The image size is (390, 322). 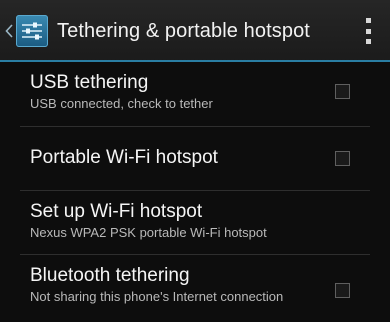 I want to click on page-title: Tethering & portable hotspot, so click(x=183, y=30).